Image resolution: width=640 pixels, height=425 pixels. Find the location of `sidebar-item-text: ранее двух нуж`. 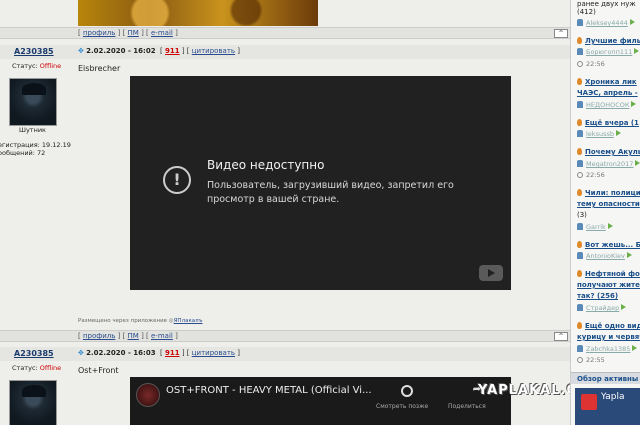

sidebar-item-text: ранее двух нуж is located at coordinates (606, 4).